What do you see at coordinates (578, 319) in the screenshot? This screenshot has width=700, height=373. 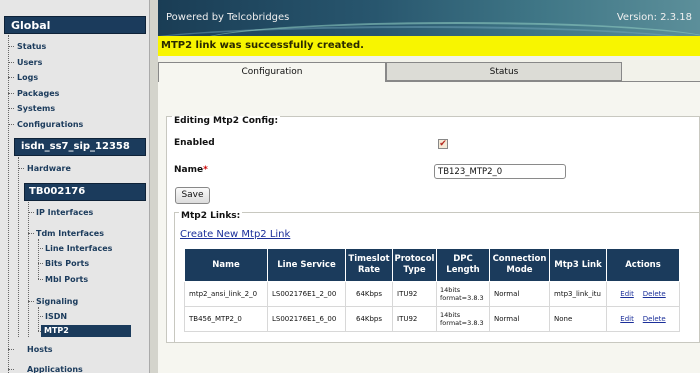 I see `cell-mtp3: None` at bounding box center [578, 319].